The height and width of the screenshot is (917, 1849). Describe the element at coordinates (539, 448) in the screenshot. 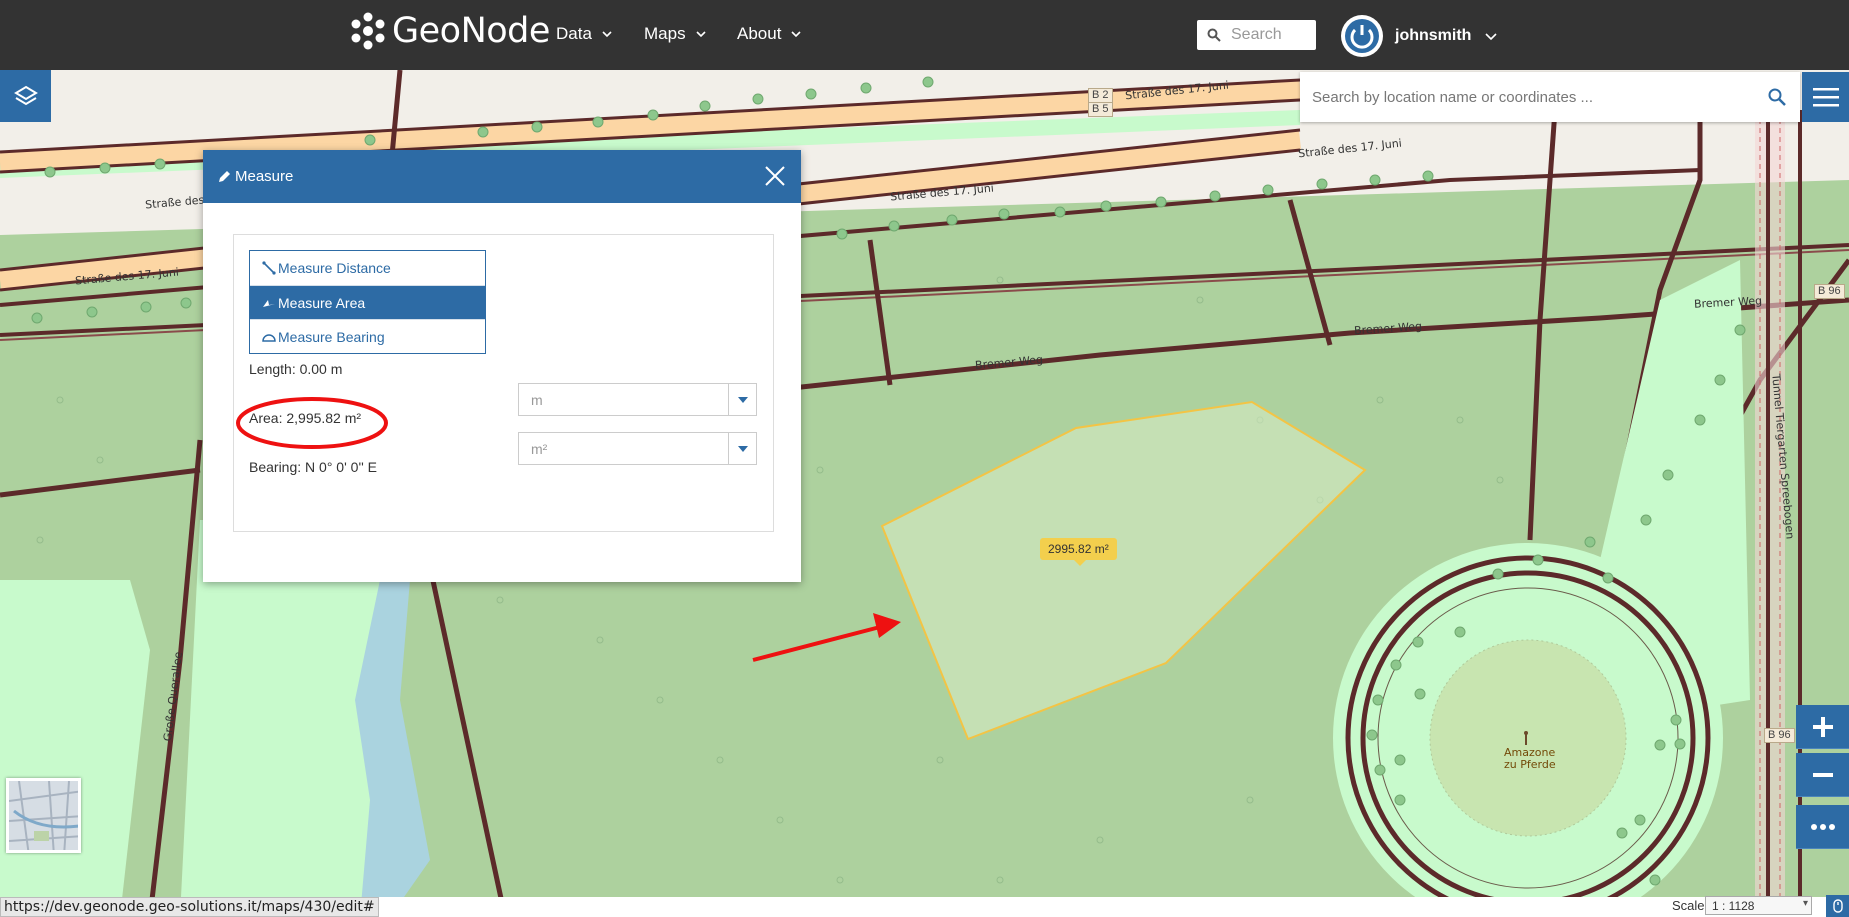

I see `area-unit-value: m²` at that location.